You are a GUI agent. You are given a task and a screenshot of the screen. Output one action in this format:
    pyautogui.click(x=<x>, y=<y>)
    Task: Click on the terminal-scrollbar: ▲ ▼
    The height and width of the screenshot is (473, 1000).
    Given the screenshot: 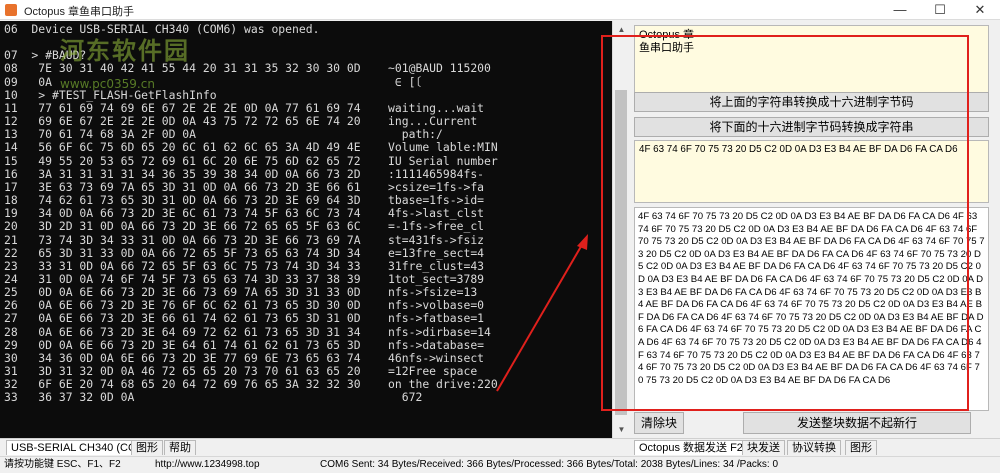 What is the action you would take?
    pyautogui.click(x=620, y=229)
    